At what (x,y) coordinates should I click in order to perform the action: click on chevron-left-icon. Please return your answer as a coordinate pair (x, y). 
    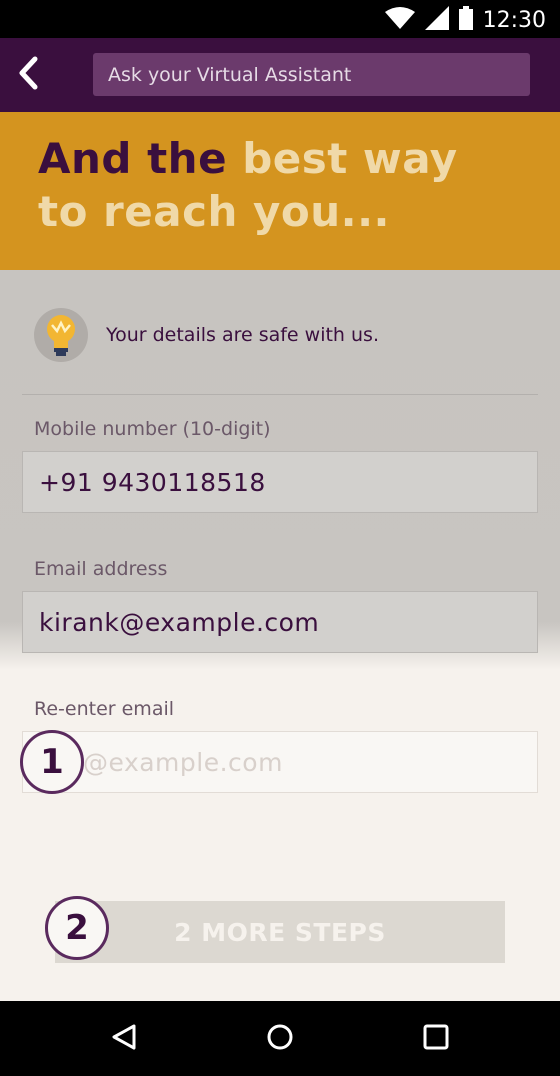
    Looking at the image, I should click on (28, 75).